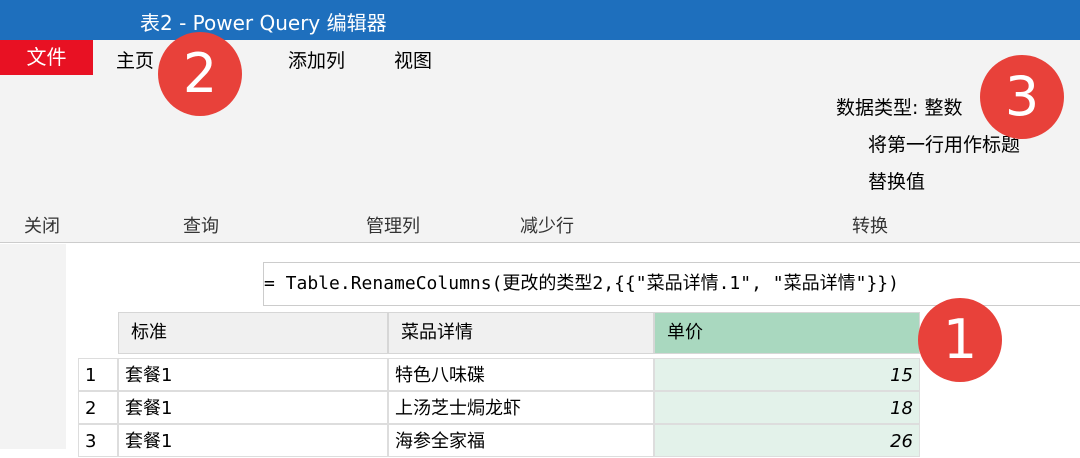  I want to click on group-manage-columns: 管理列, so click(393, 226).